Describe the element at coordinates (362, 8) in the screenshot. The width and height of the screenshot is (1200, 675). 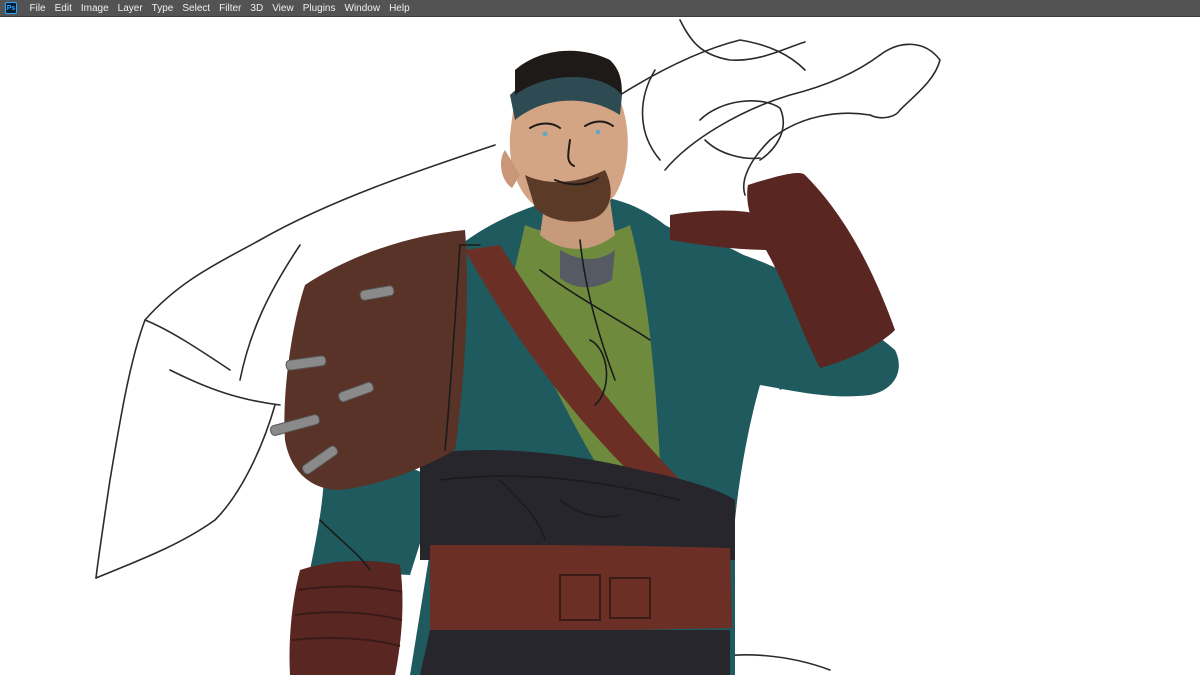
I see `menu-window: Window` at that location.